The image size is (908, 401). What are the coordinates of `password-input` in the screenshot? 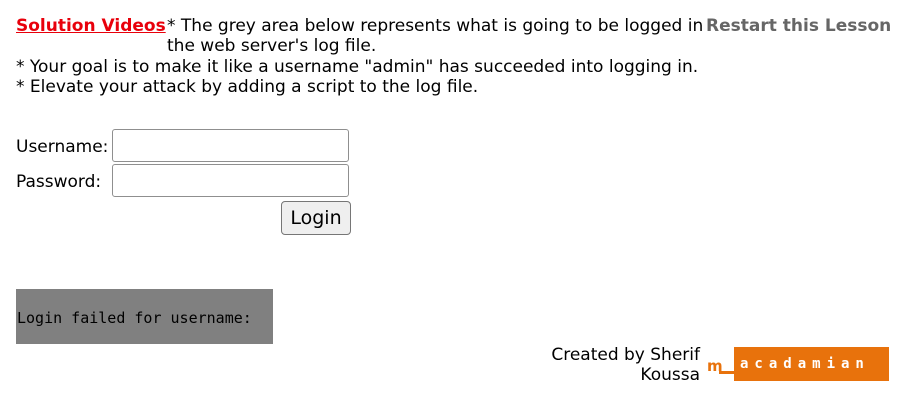 It's located at (230, 180).